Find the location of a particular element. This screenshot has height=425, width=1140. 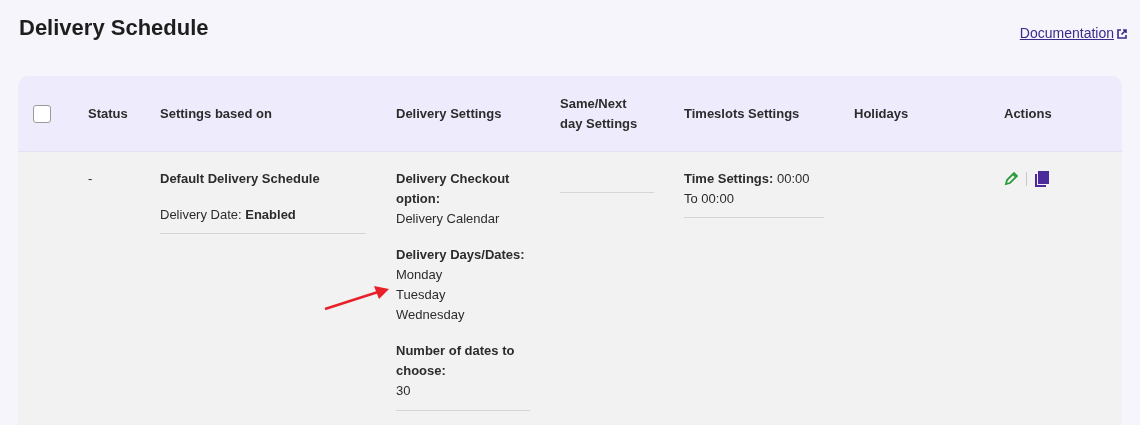

status-text: - is located at coordinates (90, 178).